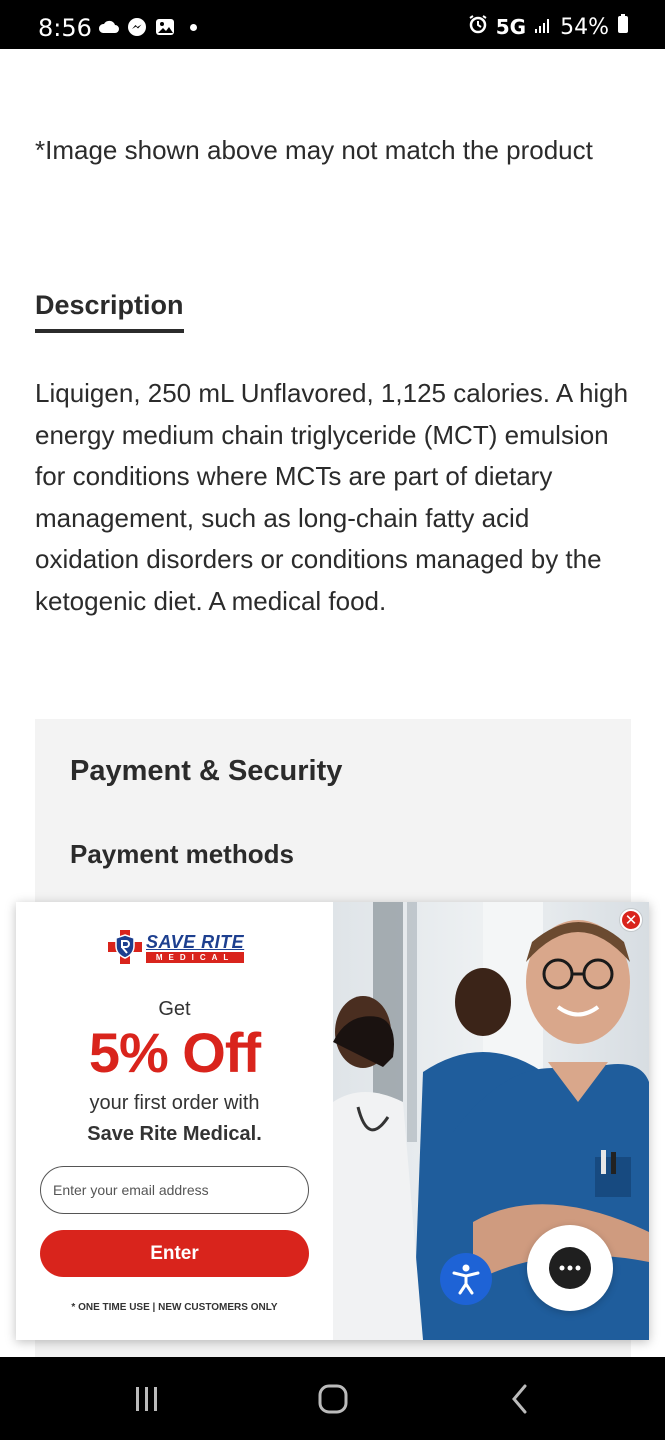  What do you see at coordinates (511, 27) in the screenshot?
I see `network-type: 5G` at bounding box center [511, 27].